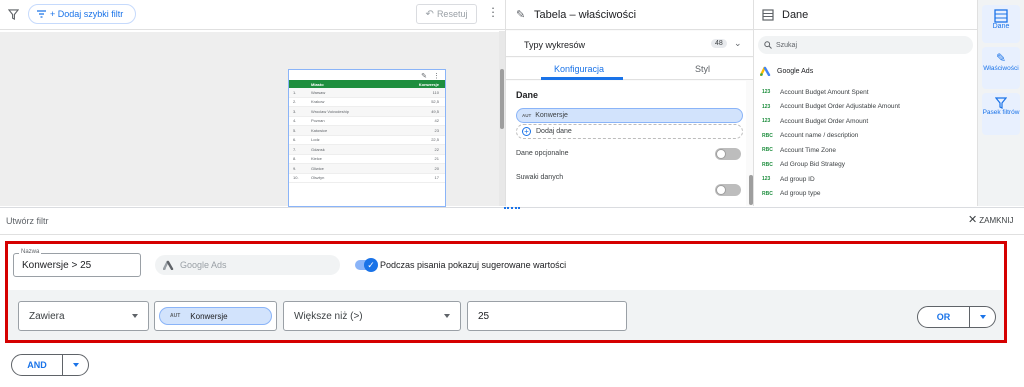 Image resolution: width=1024 pixels, height=387 pixels. I want to click on rail-filter-bar-label: Pasek filtrów, so click(1001, 112).